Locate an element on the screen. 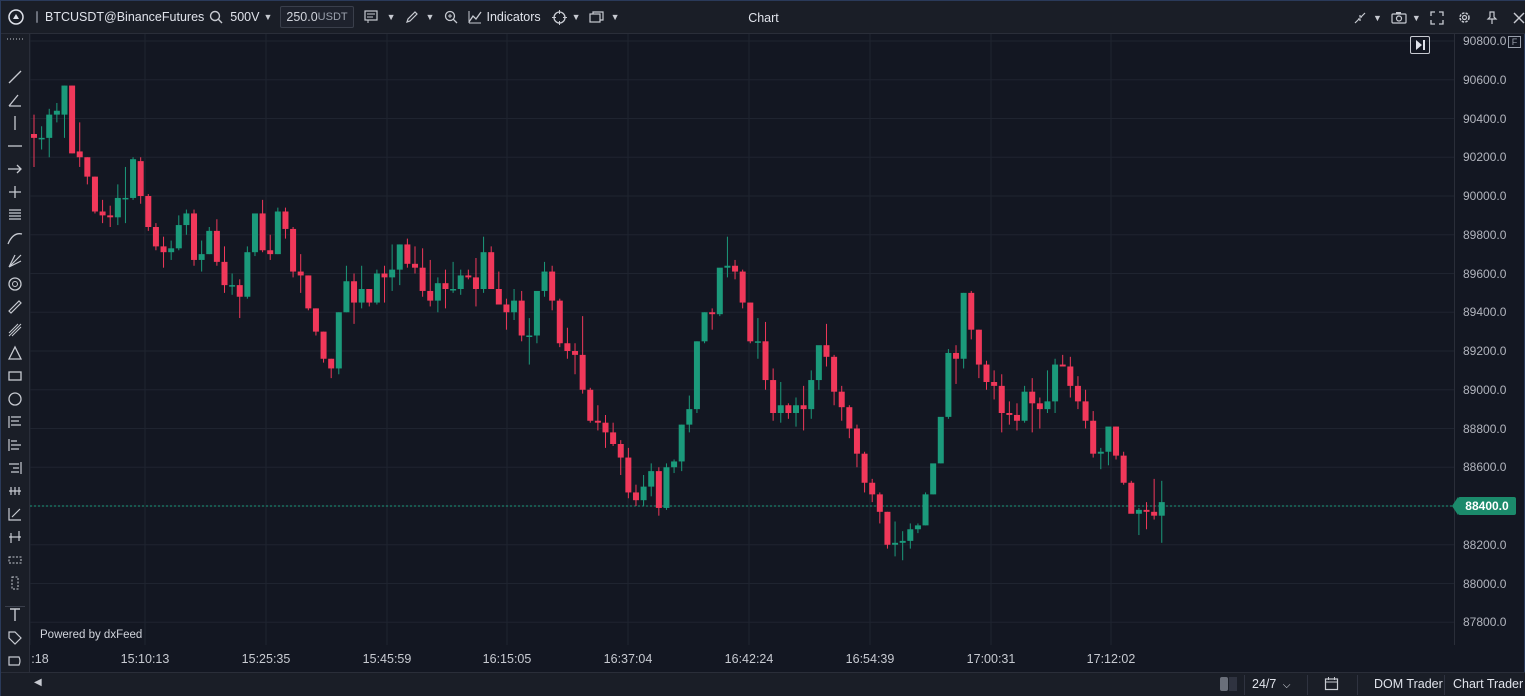 Image resolution: width=1525 pixels, height=696 pixels. ellipse-icon is located at coordinates (15, 399).